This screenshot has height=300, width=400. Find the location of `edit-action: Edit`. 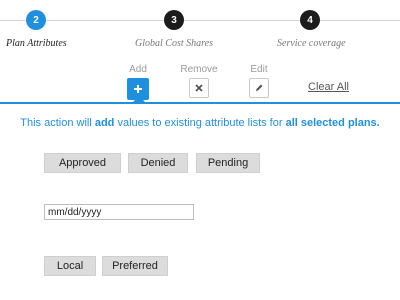

edit-action: Edit is located at coordinates (259, 81).